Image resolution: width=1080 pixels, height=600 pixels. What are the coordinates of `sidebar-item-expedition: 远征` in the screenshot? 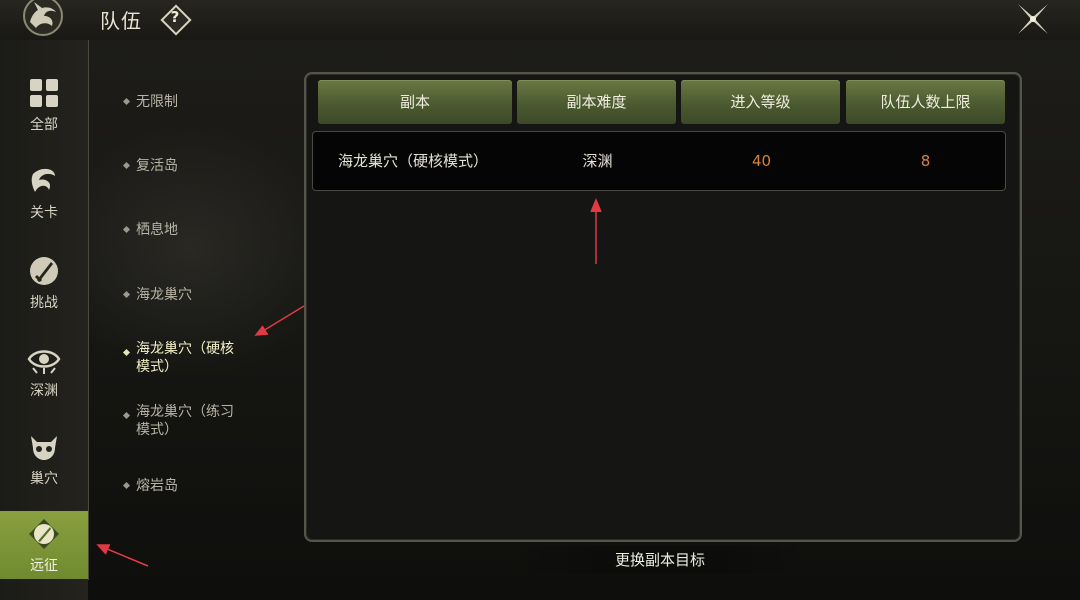 It's located at (44, 545).